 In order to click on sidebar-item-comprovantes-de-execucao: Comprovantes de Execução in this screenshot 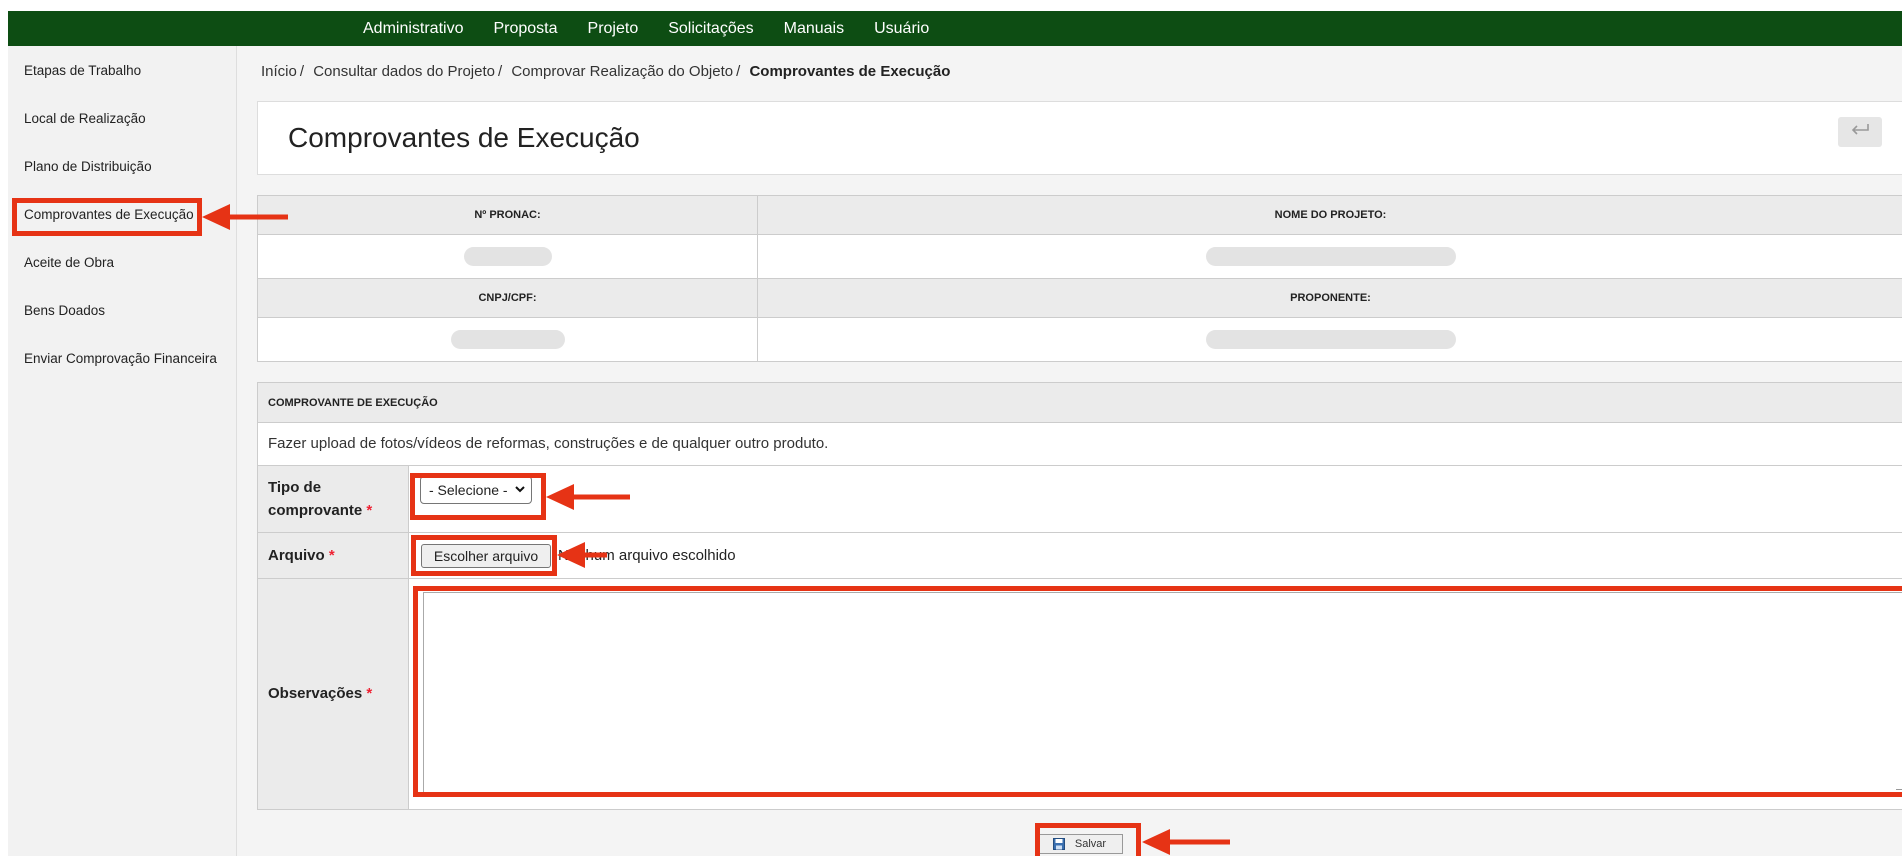, I will do `click(109, 214)`.